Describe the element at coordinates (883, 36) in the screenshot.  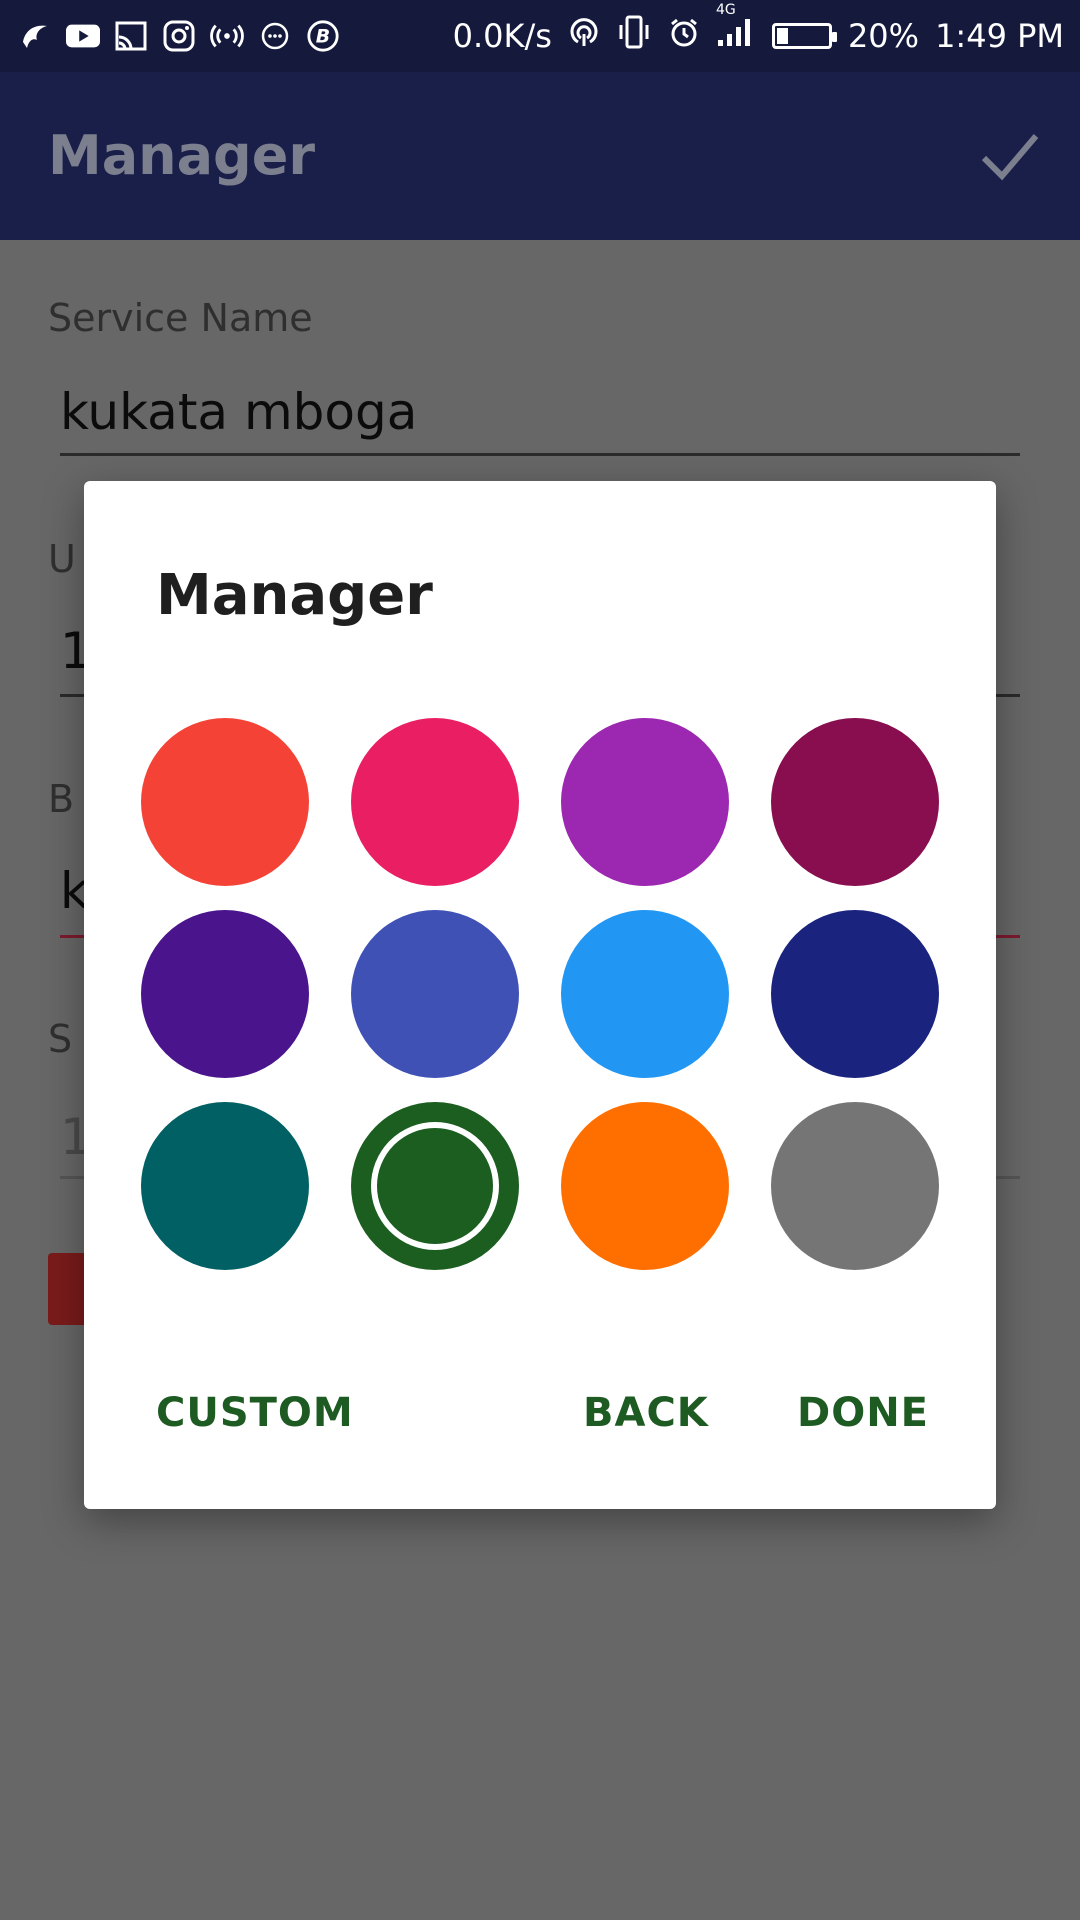
I see `battery-percent: 20%` at that location.